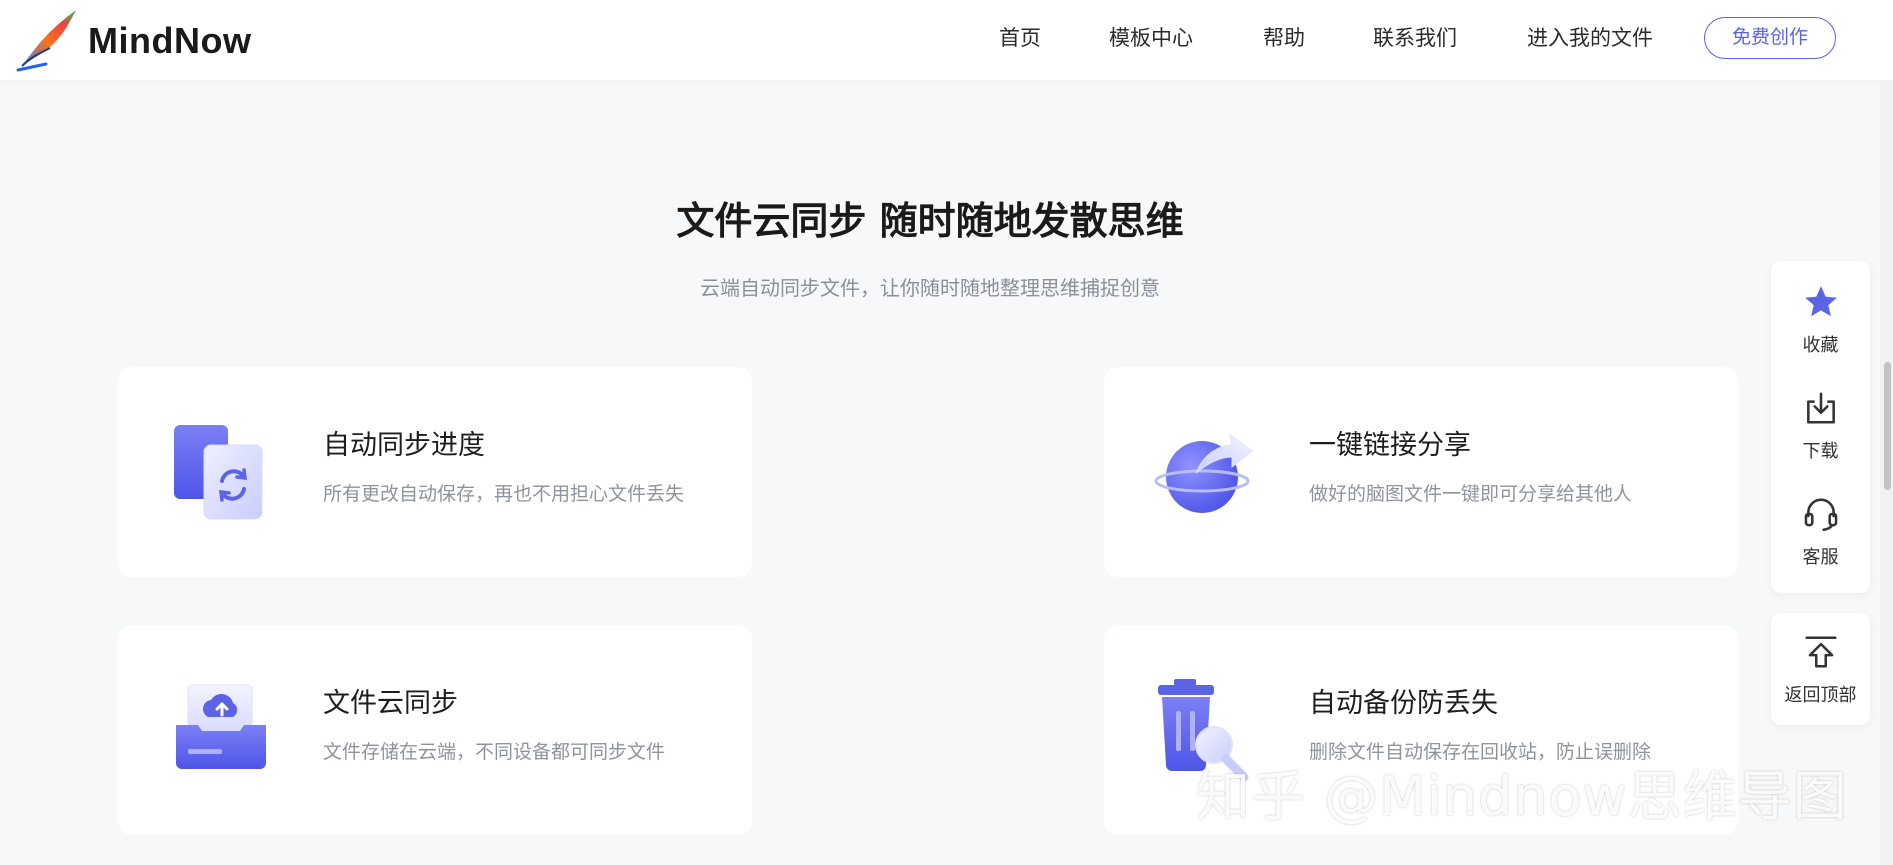  I want to click on back-to-top-panel: 返回顶部, so click(1820, 669).